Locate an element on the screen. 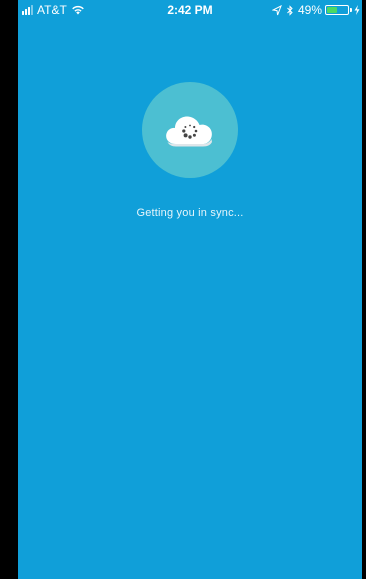 This screenshot has width=366, height=579. location-arrow-icon is located at coordinates (276, 9).